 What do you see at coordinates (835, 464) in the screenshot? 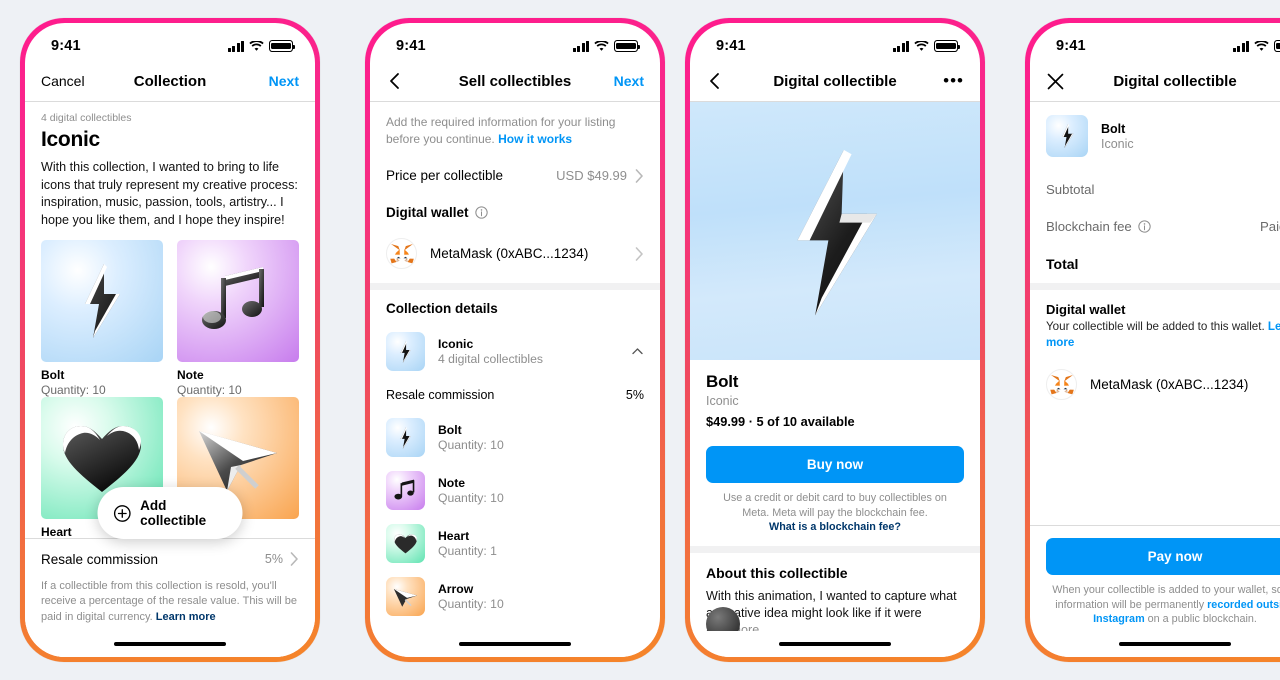
I see `buy-now-button: Buy now` at bounding box center [835, 464].